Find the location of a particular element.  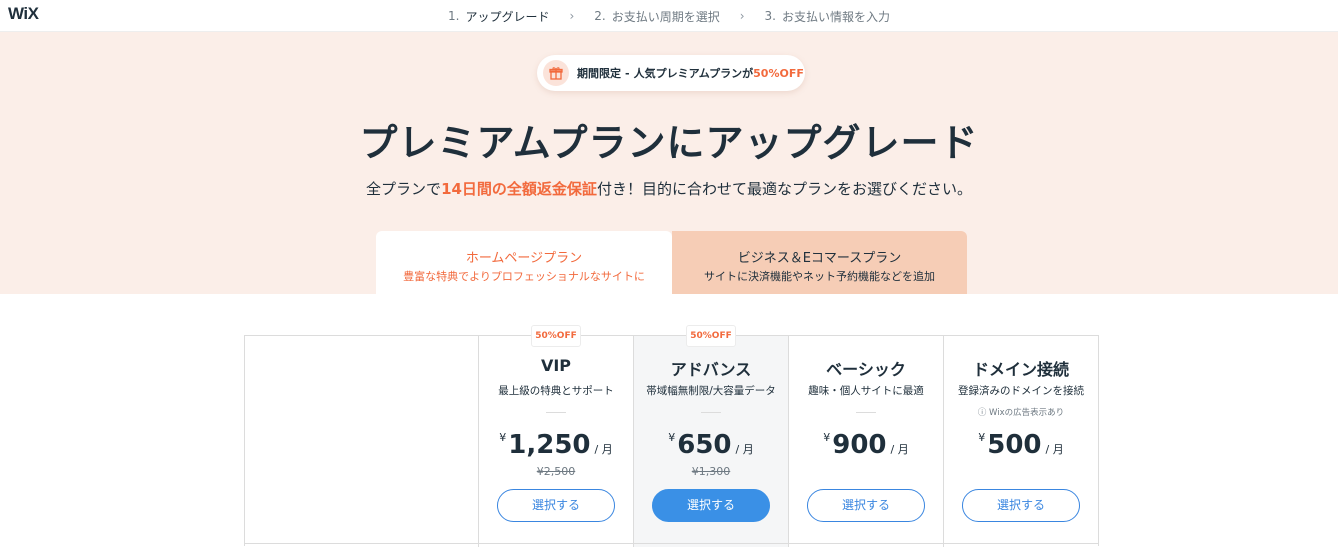

step-billing-cycle: 2. お支払い周期を選択 is located at coordinates (656, 16).